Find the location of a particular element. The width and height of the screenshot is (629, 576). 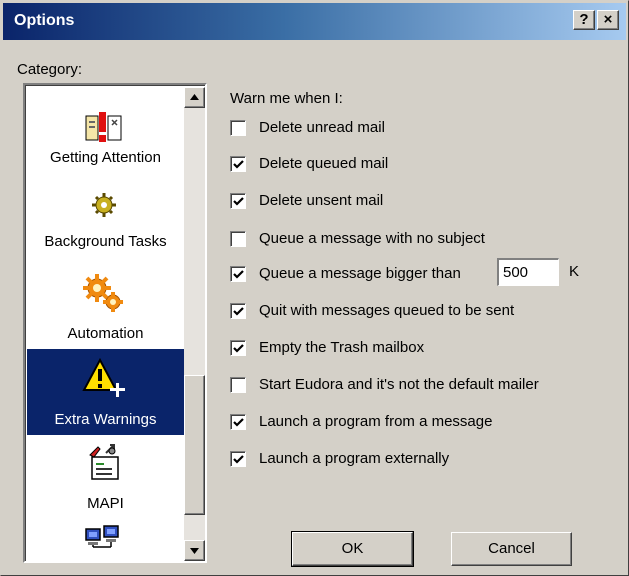

category-item-automation: Automation is located at coordinates (105, 307).